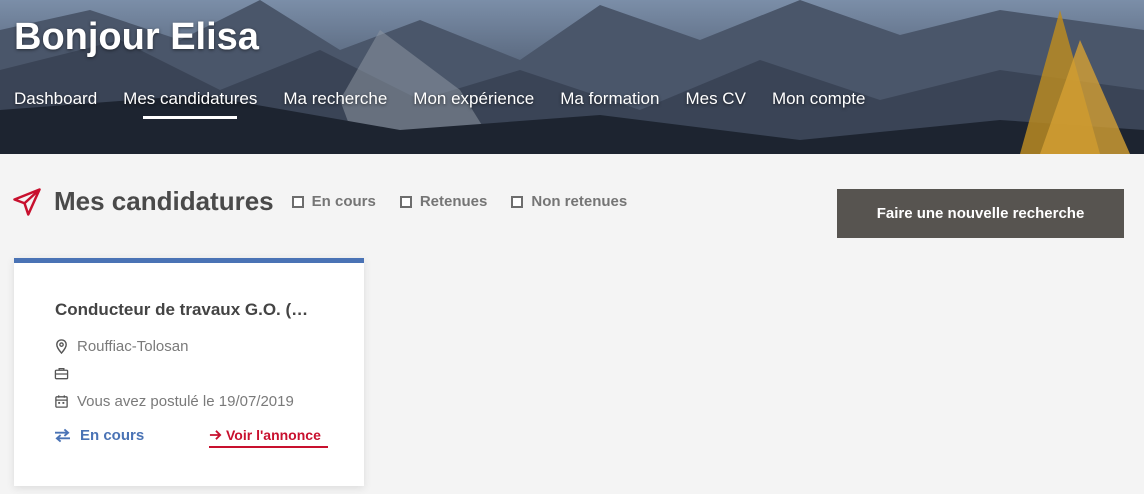 Image resolution: width=1144 pixels, height=494 pixels. I want to click on nav-item-dashboard: Dashboard, so click(55, 99).